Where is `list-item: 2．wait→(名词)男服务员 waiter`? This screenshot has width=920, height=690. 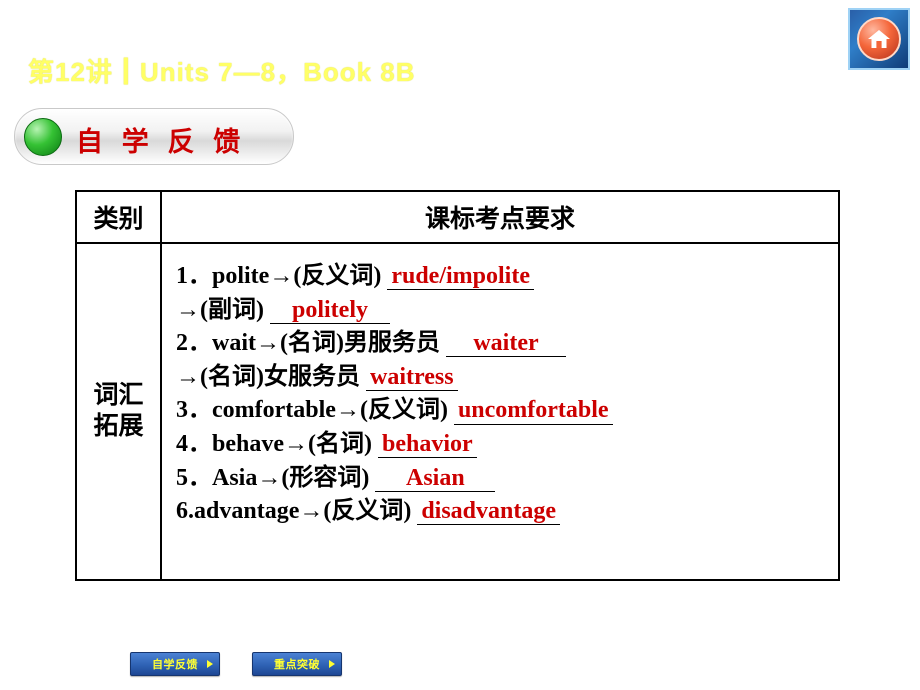 list-item: 2．wait→(名词)男服务员 waiter is located at coordinates (394, 344).